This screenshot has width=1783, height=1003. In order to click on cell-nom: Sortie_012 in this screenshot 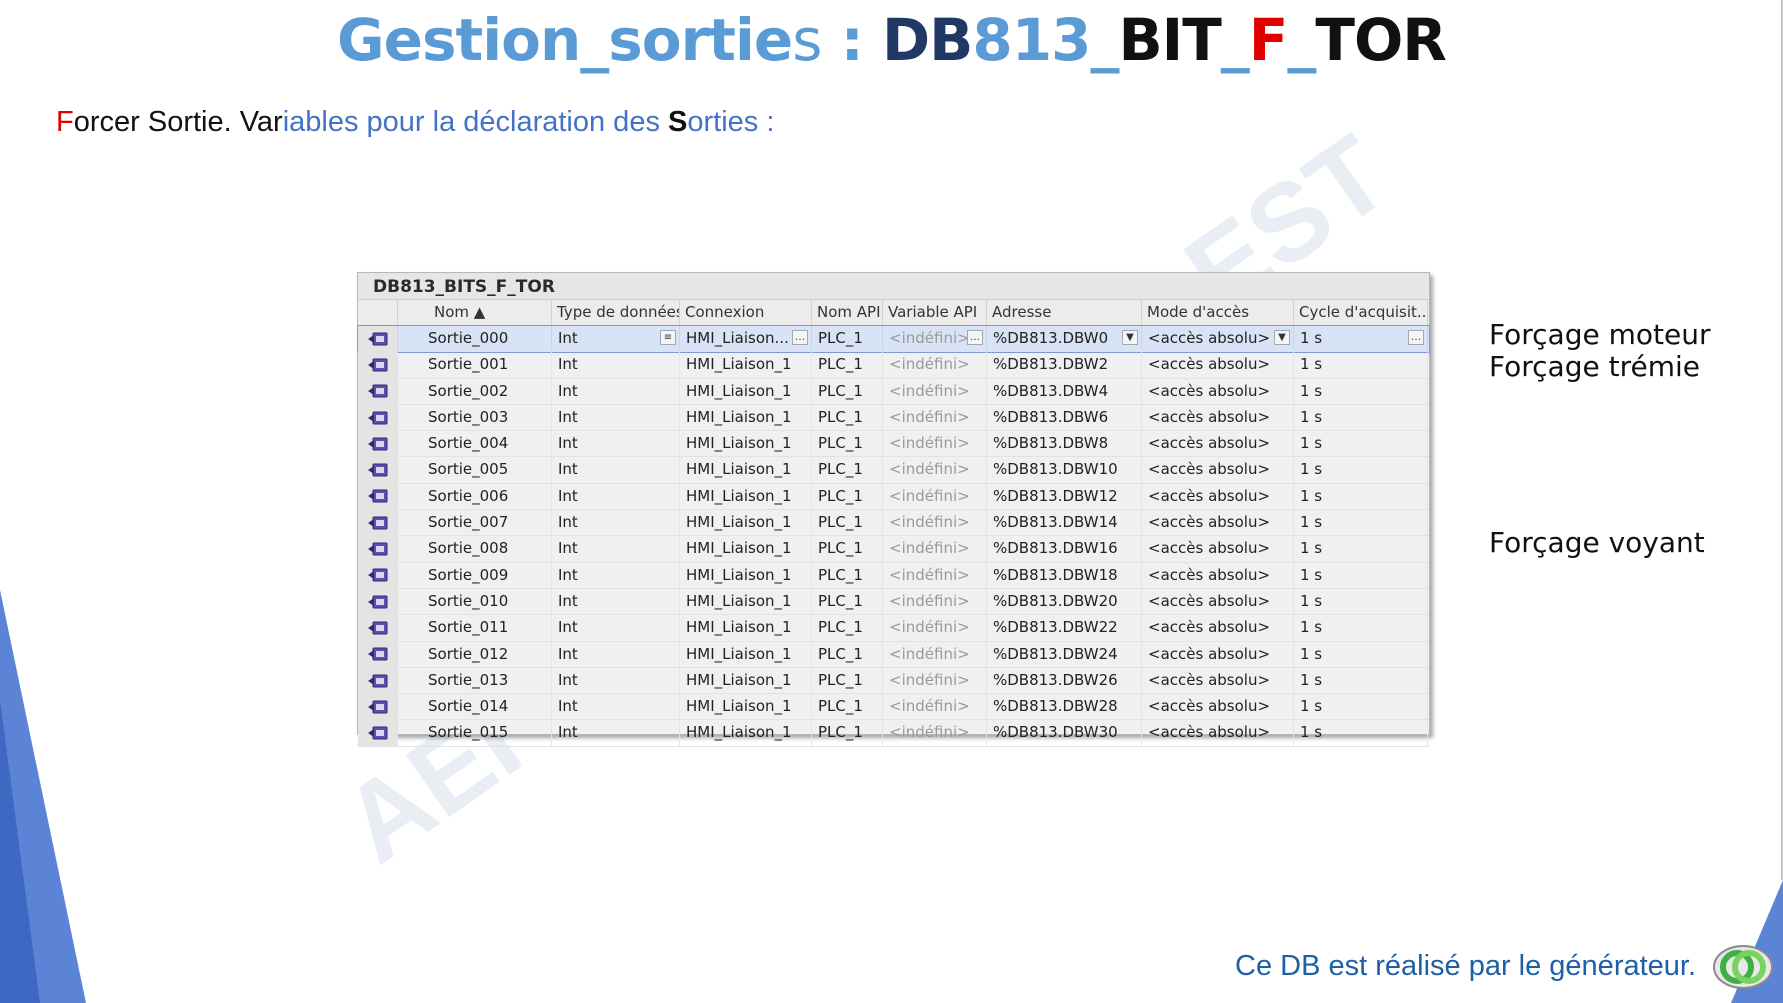, I will do `click(475, 654)`.